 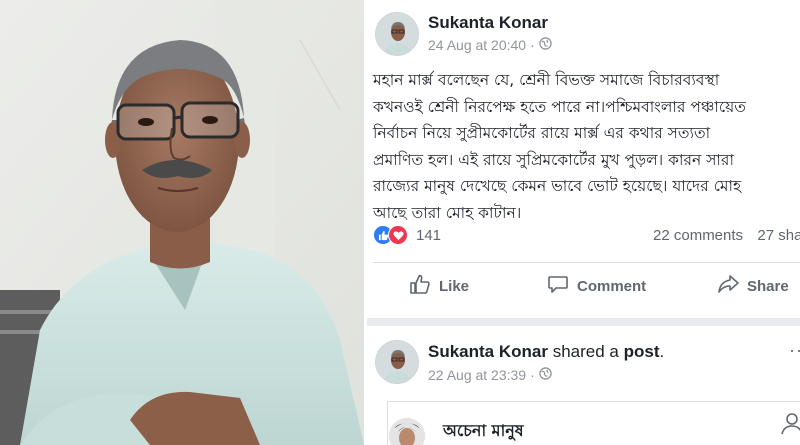 I want to click on thumbs-up-icon, so click(x=420, y=286).